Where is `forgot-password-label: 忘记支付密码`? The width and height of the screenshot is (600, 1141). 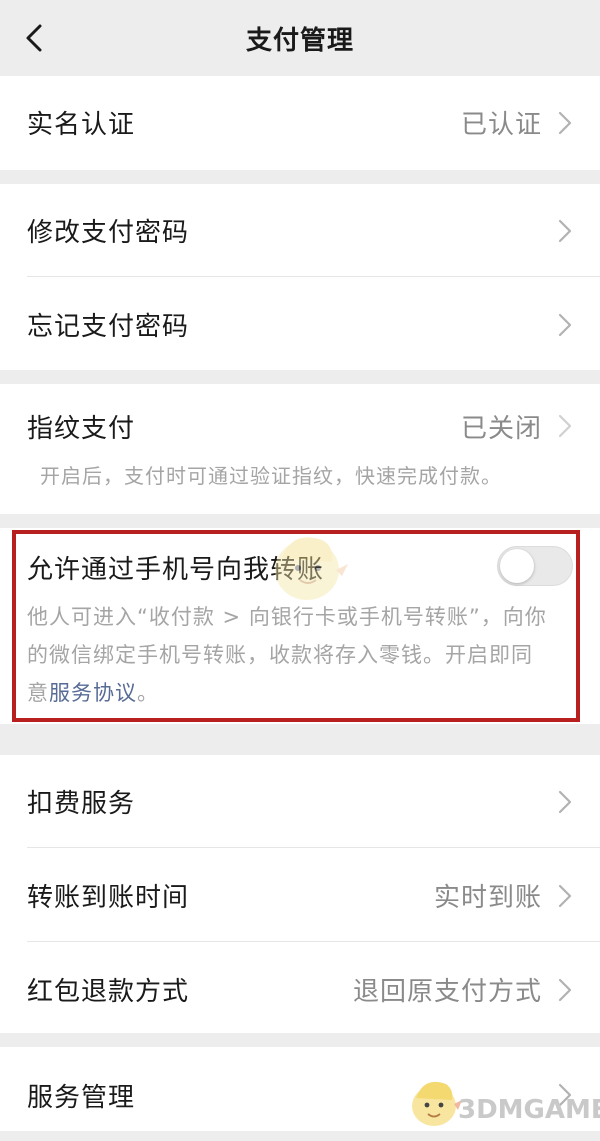 forgot-password-label: 忘记支付密码 is located at coordinates (108, 327).